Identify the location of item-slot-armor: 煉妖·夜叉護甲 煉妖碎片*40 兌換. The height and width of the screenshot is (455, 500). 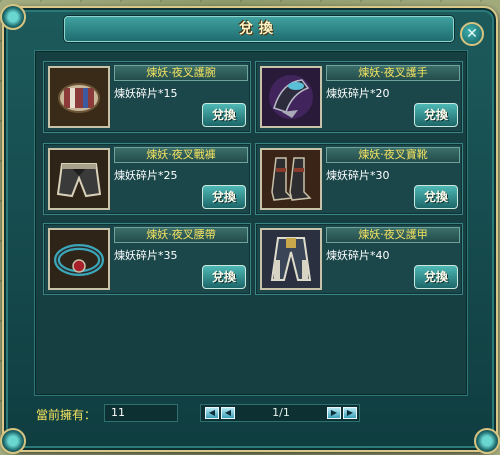
(359, 259).